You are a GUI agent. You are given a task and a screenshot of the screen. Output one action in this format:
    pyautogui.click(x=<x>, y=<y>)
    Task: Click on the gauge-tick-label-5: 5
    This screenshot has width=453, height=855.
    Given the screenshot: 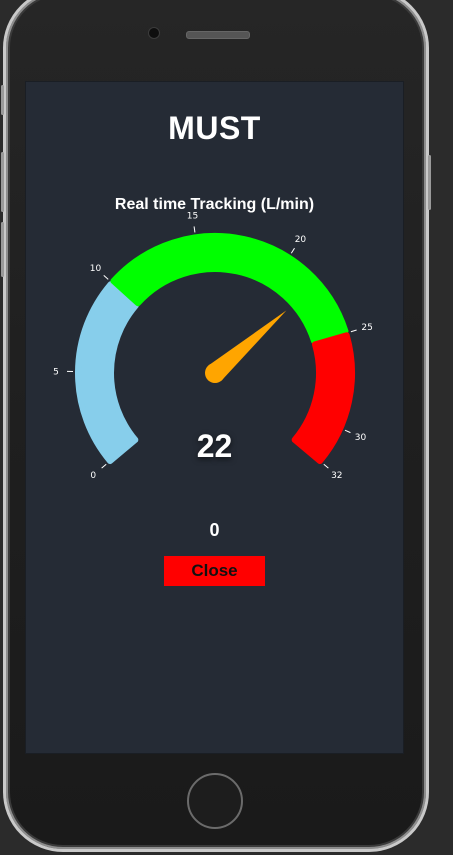 What is the action you would take?
    pyautogui.click(x=56, y=372)
    